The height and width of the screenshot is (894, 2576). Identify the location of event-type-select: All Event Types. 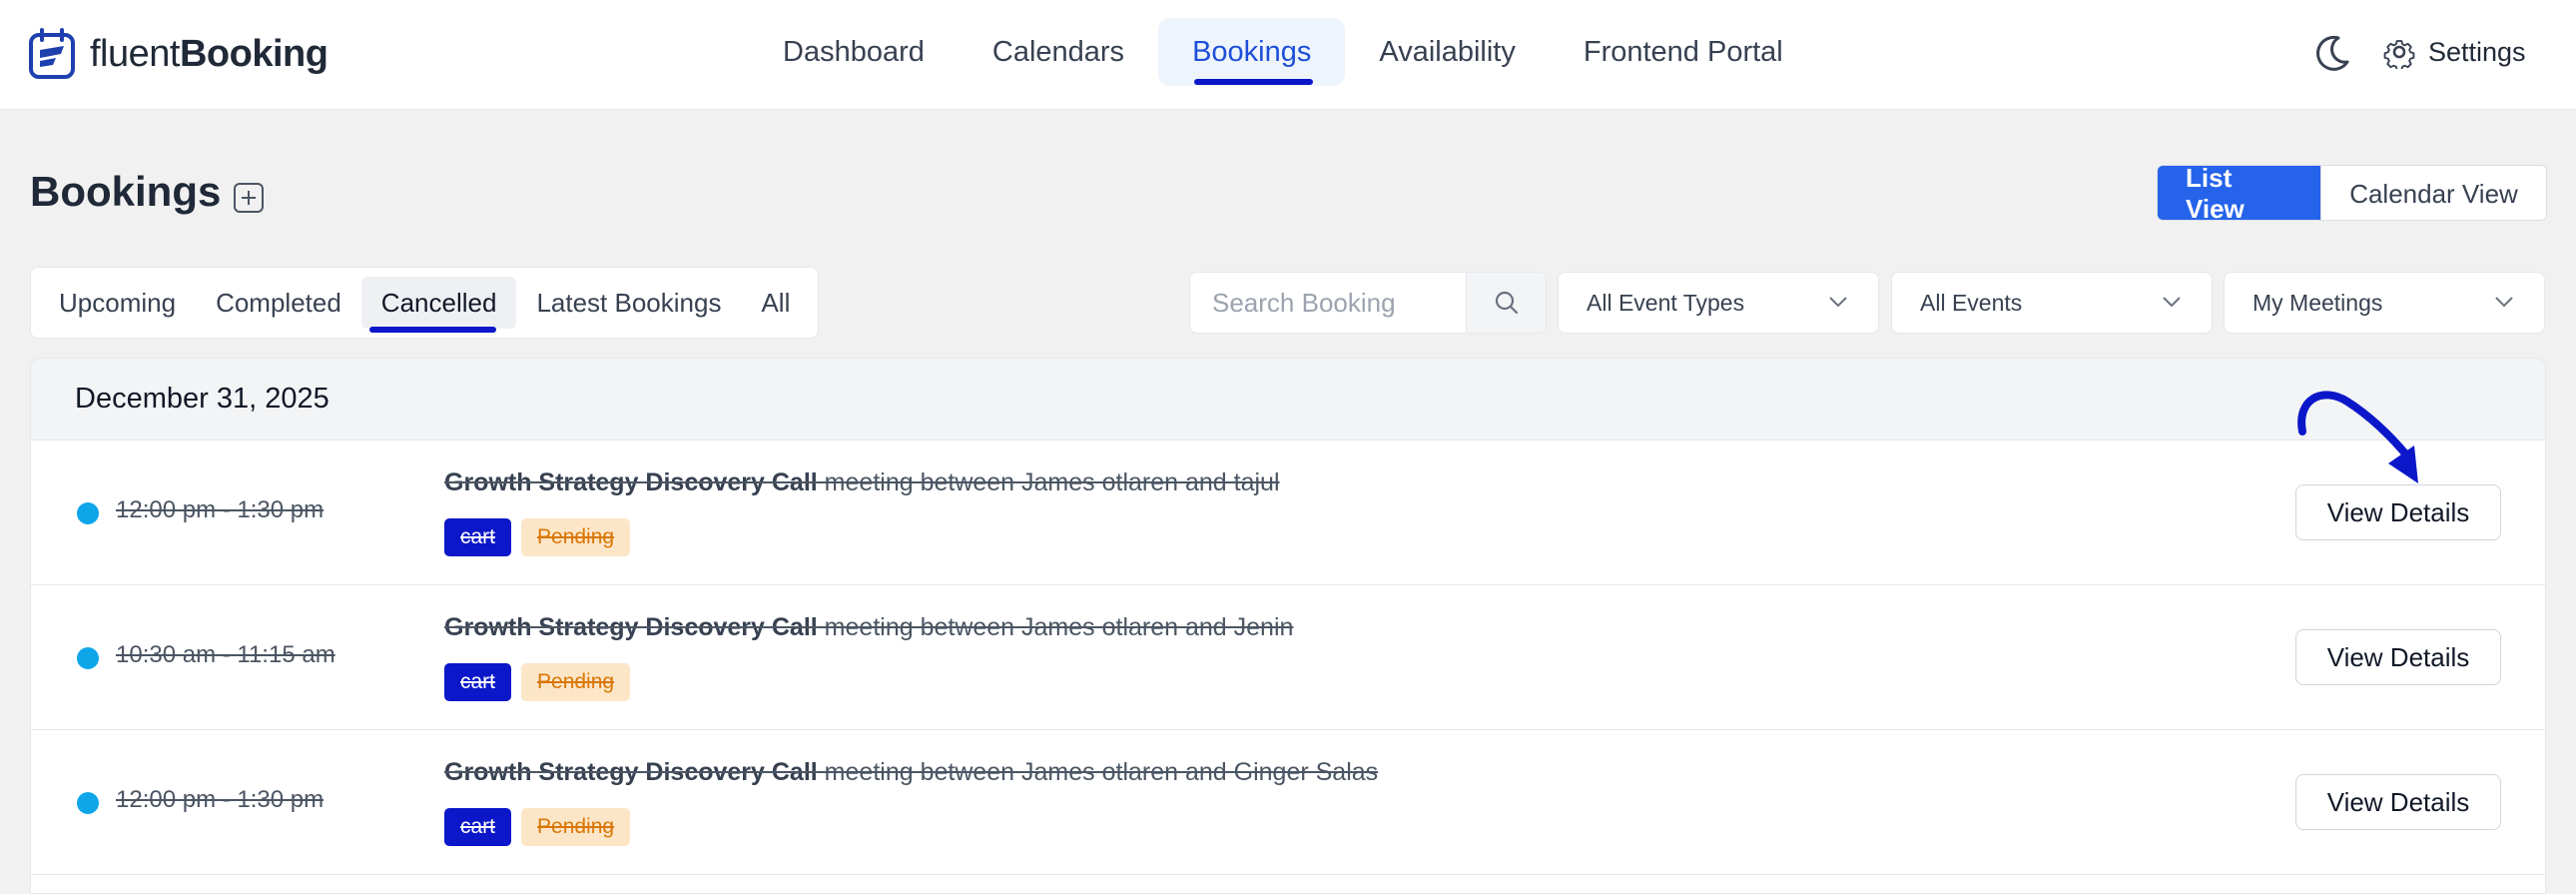
(1718, 303).